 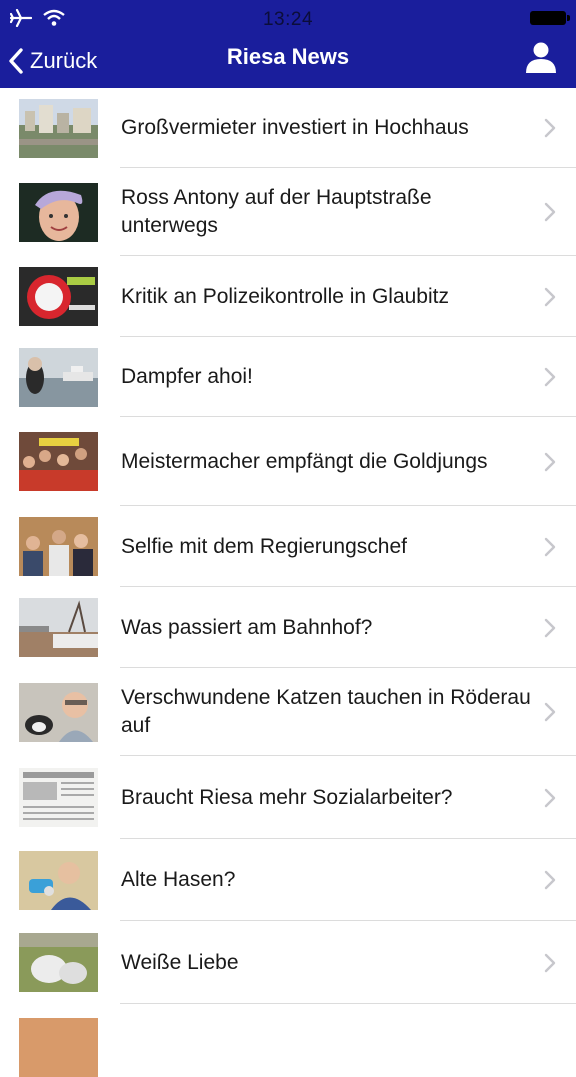 What do you see at coordinates (288, 962) in the screenshot?
I see `article-row: Weiße Liebe` at bounding box center [288, 962].